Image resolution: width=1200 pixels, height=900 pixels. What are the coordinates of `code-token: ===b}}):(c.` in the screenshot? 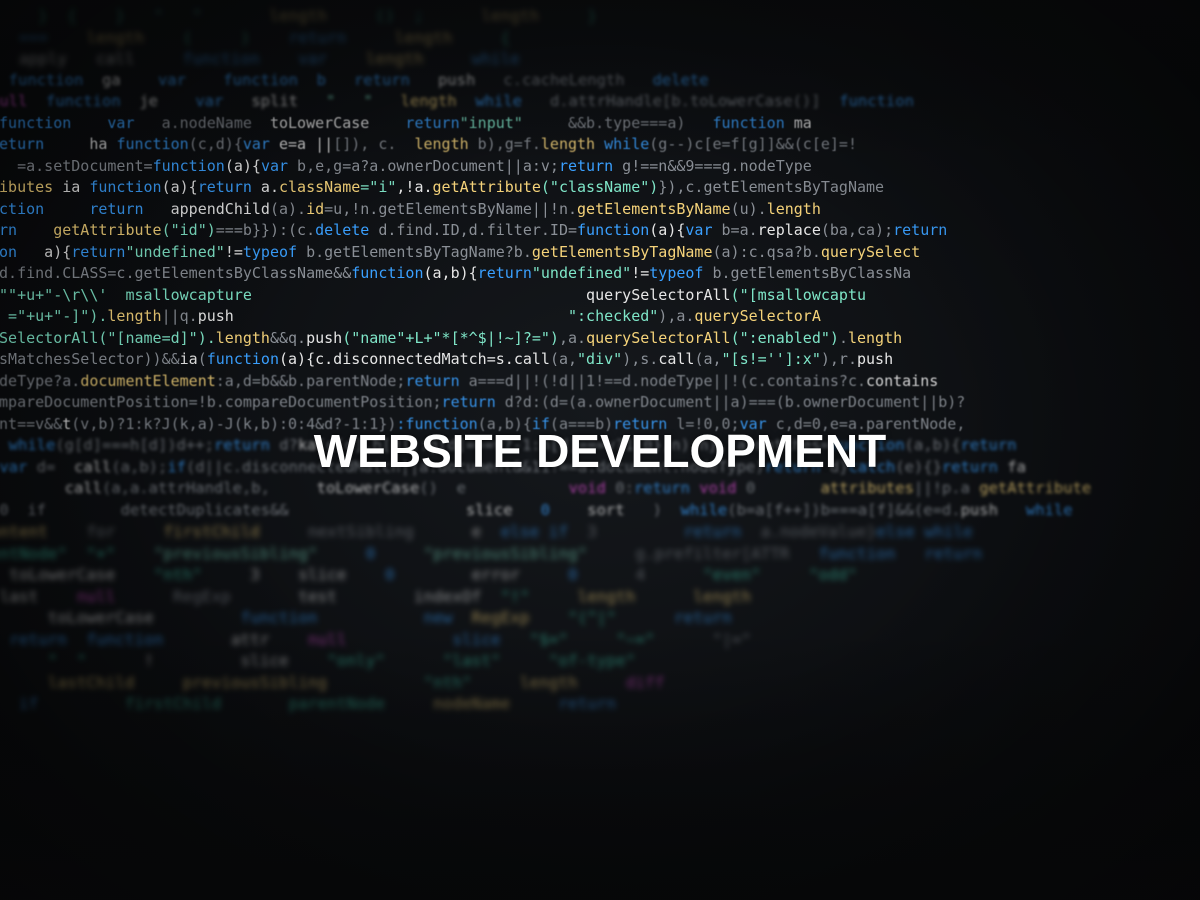 It's located at (265, 230).